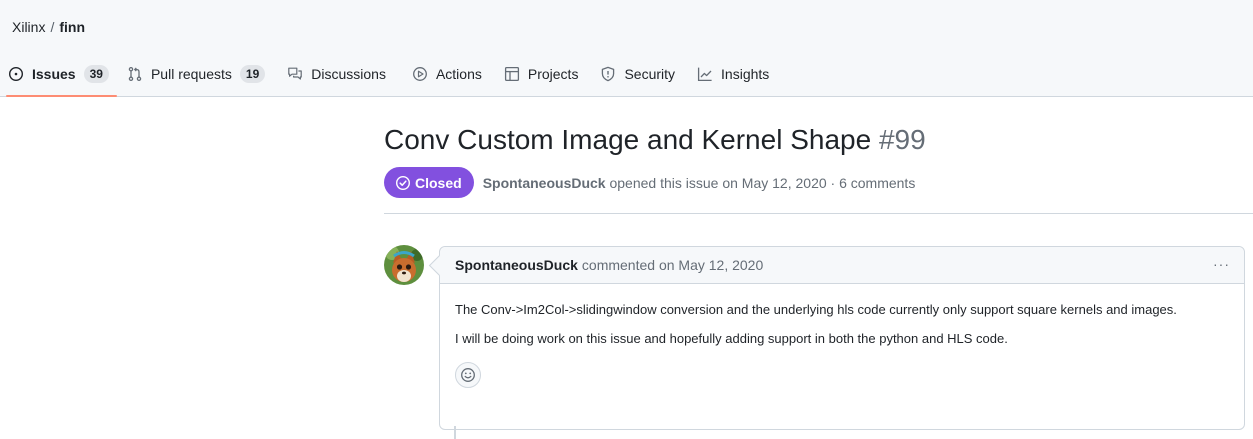 The image size is (1253, 439). I want to click on tab-pull-requests: Pull requests 19, so click(197, 74).